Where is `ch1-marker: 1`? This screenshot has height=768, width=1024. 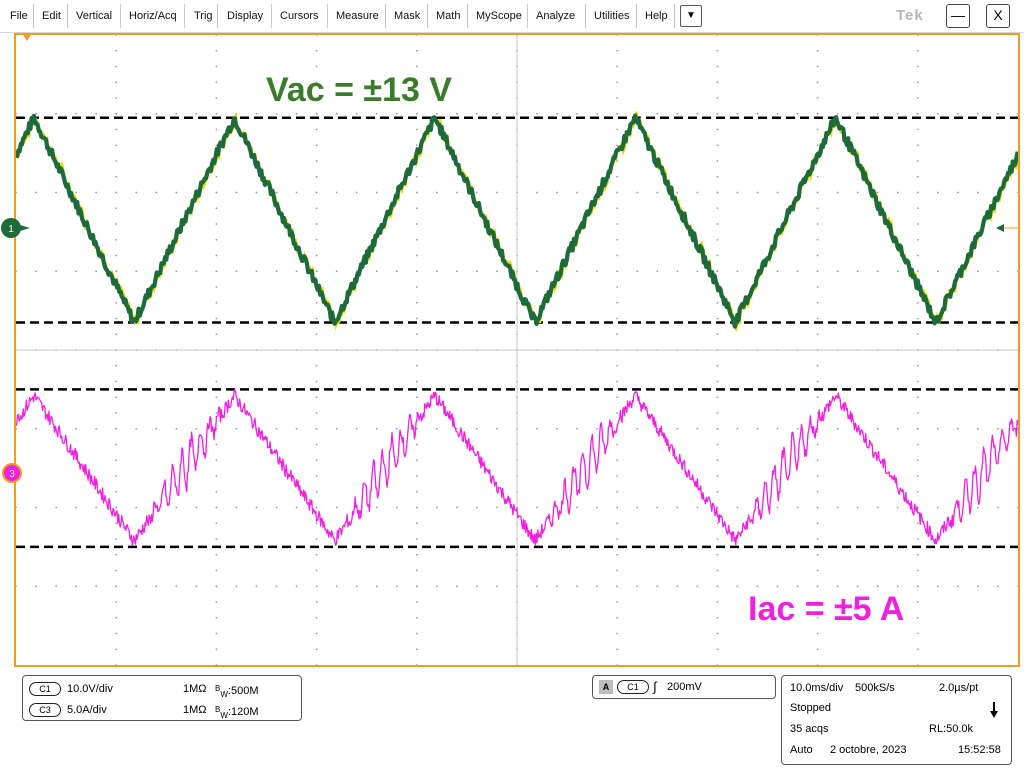 ch1-marker: 1 is located at coordinates (18, 229).